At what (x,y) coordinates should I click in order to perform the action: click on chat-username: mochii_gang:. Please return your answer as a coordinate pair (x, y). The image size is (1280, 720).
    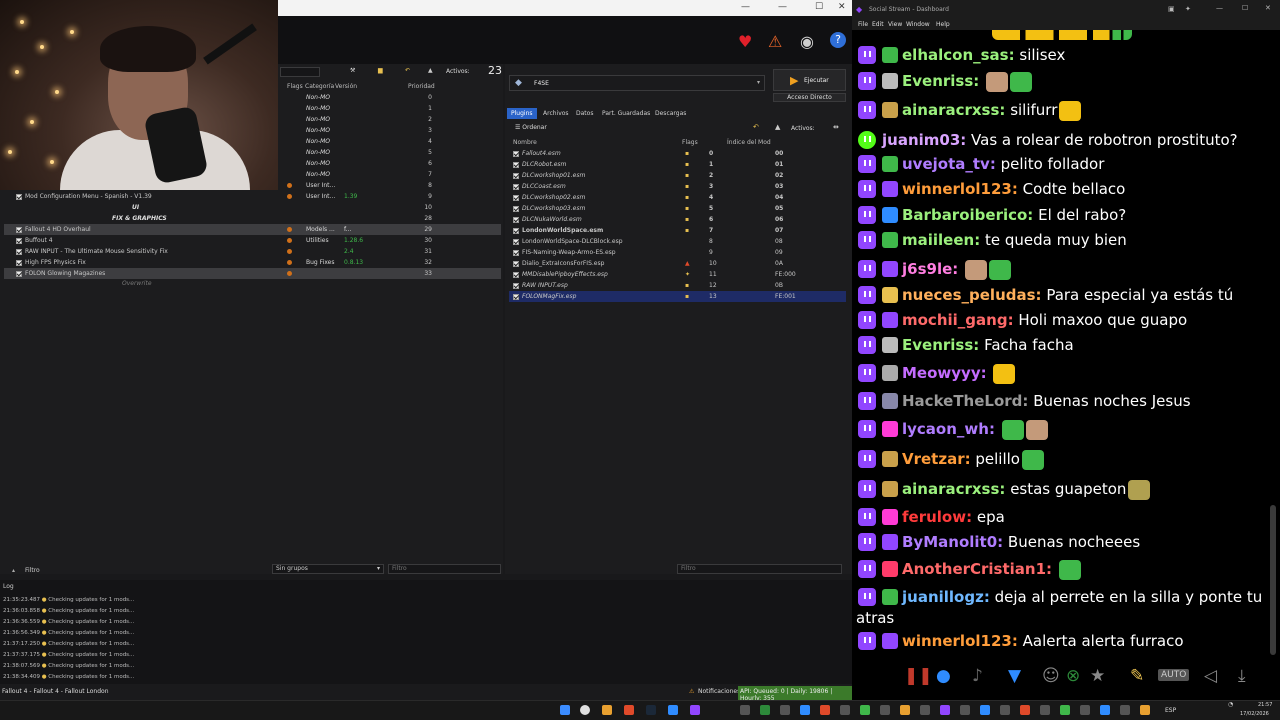
    Looking at the image, I should click on (958, 320).